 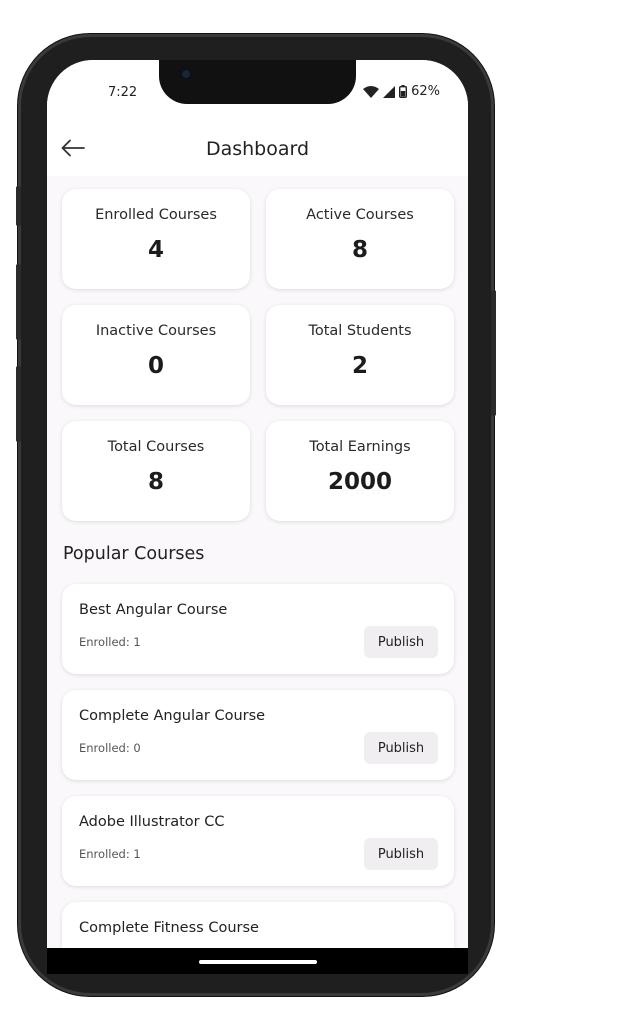 I want to click on cellular-signal-icon, so click(x=389, y=91).